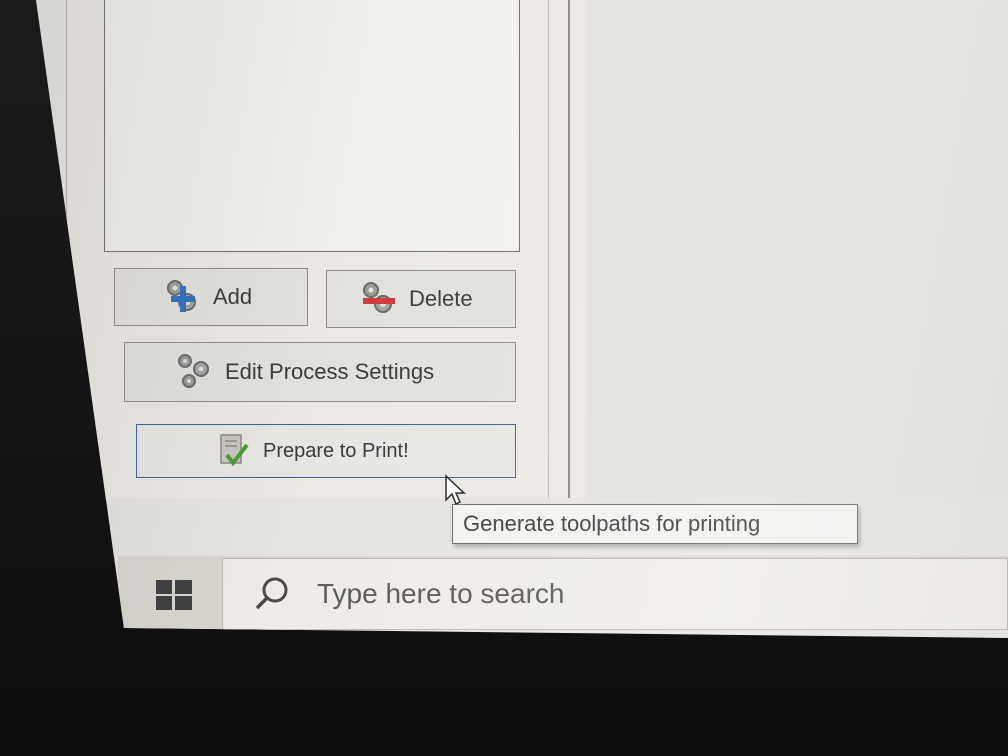 The width and height of the screenshot is (1008, 756). I want to click on delete-button-label: Delete, so click(441, 298).